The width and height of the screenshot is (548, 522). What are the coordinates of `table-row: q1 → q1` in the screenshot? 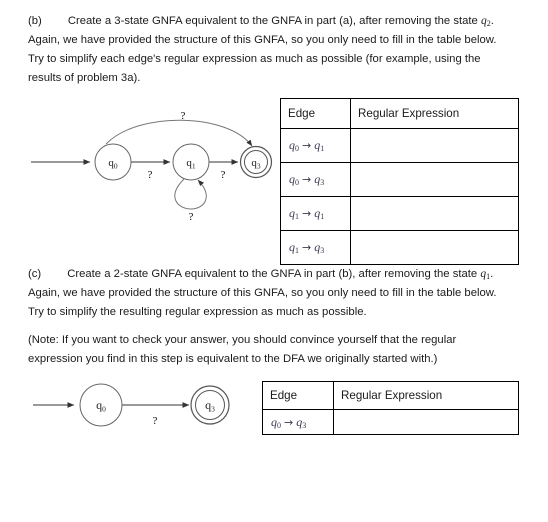 It's located at (399, 213).